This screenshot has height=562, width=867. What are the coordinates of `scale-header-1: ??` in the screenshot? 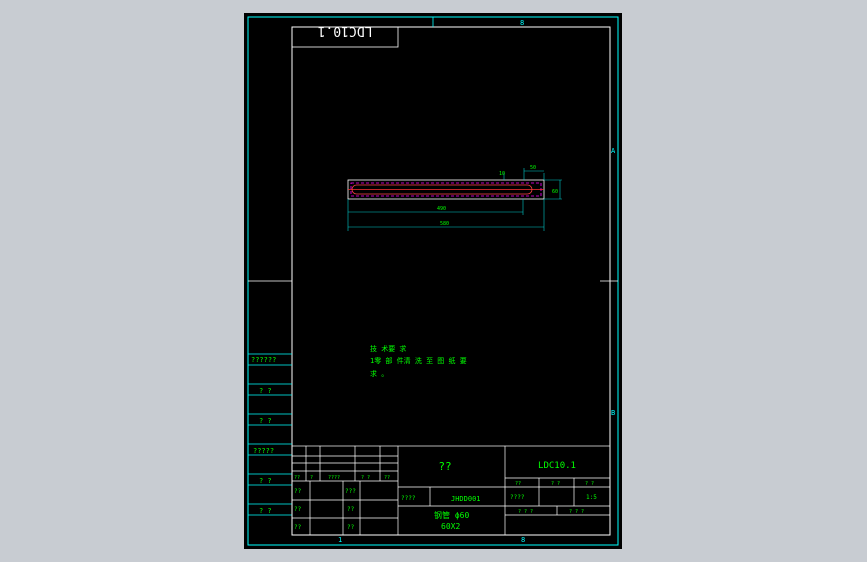 It's located at (518, 484).